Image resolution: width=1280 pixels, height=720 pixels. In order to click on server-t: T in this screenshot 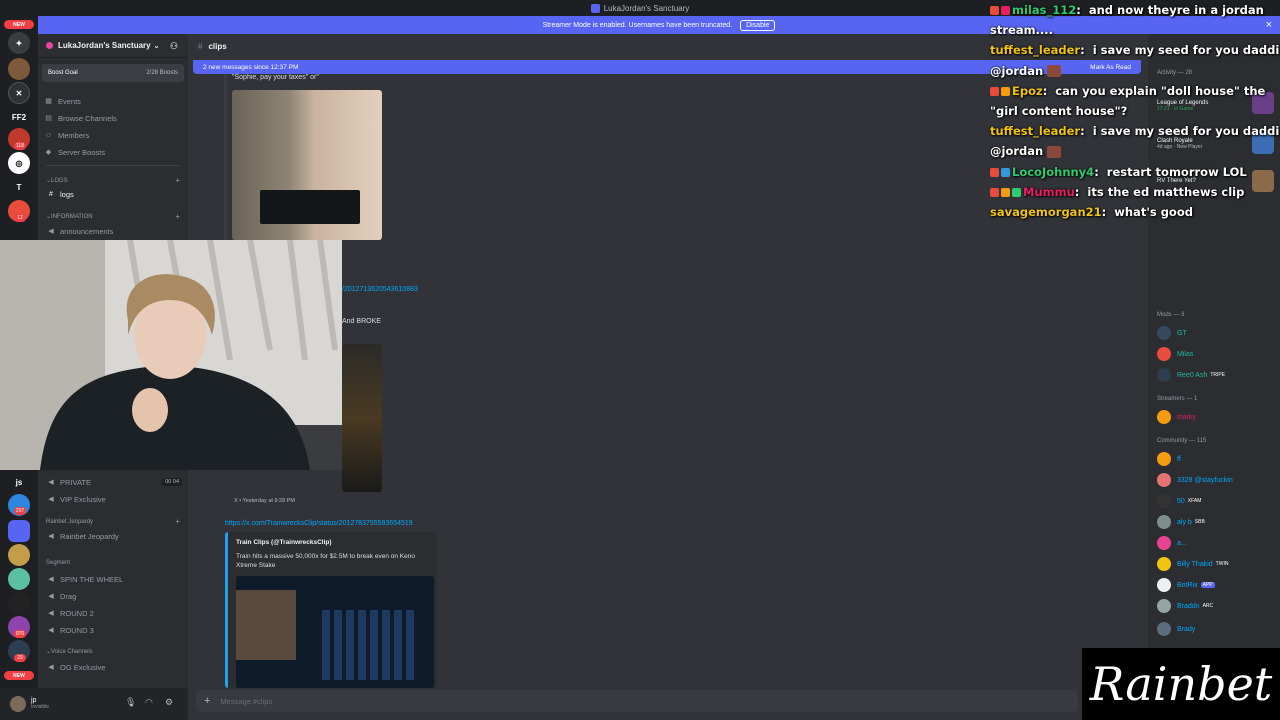, I will do `click(19, 187)`.